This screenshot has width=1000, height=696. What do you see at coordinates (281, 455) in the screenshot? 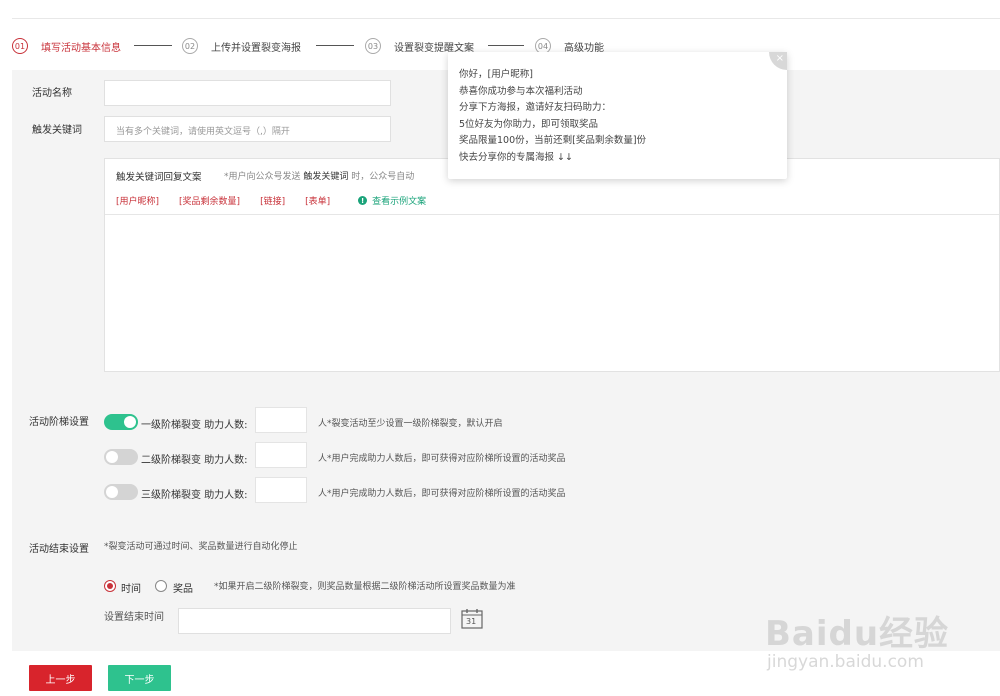
I see `tier-2-helpers-input` at bounding box center [281, 455].